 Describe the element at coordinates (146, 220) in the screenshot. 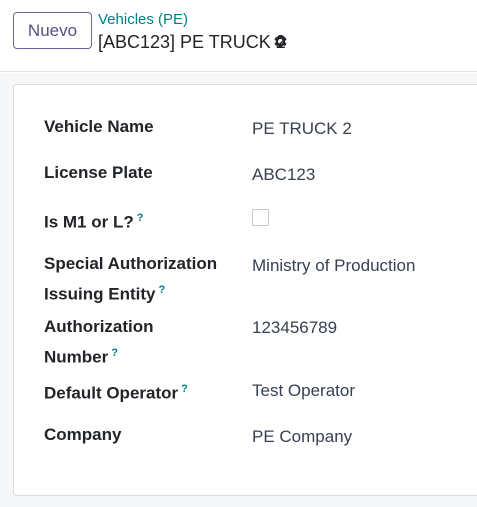

I see `is-m1-or-l-label: Is M1 or L??` at that location.